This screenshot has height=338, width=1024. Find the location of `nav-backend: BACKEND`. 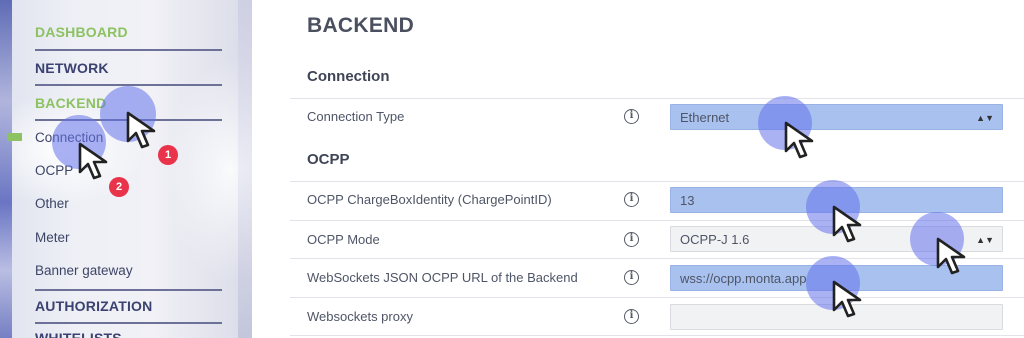

nav-backend: BACKEND is located at coordinates (70, 103).